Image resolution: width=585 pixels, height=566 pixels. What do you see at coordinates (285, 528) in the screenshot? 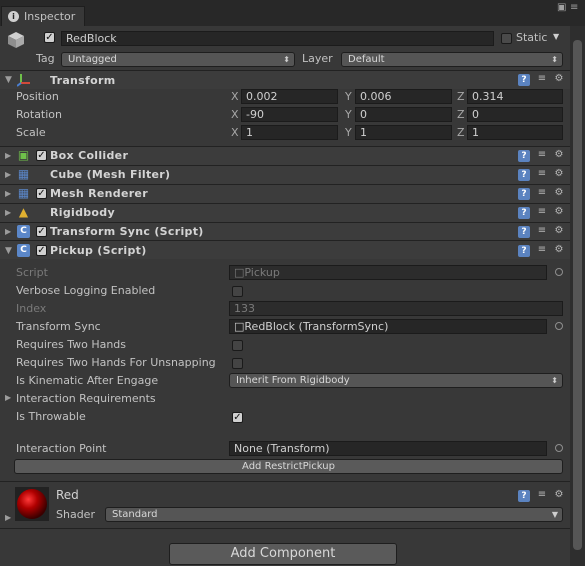
I see `divider` at bounding box center [285, 528].